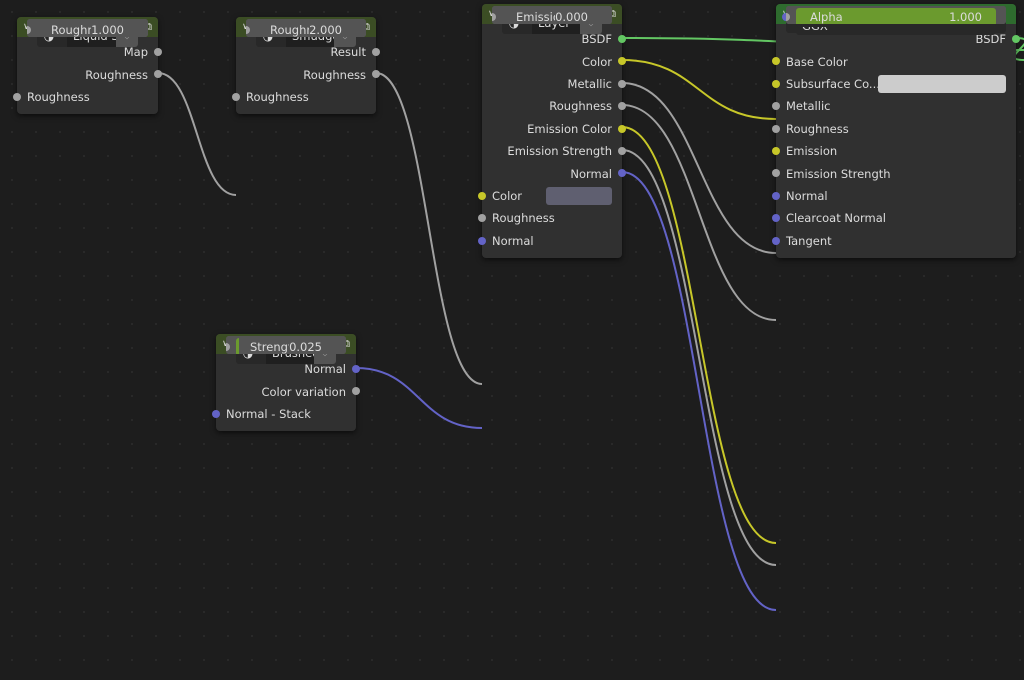 This screenshot has width=1024, height=680. What do you see at coordinates (303, 391) in the screenshot?
I see `socket-label: Color variation` at bounding box center [303, 391].